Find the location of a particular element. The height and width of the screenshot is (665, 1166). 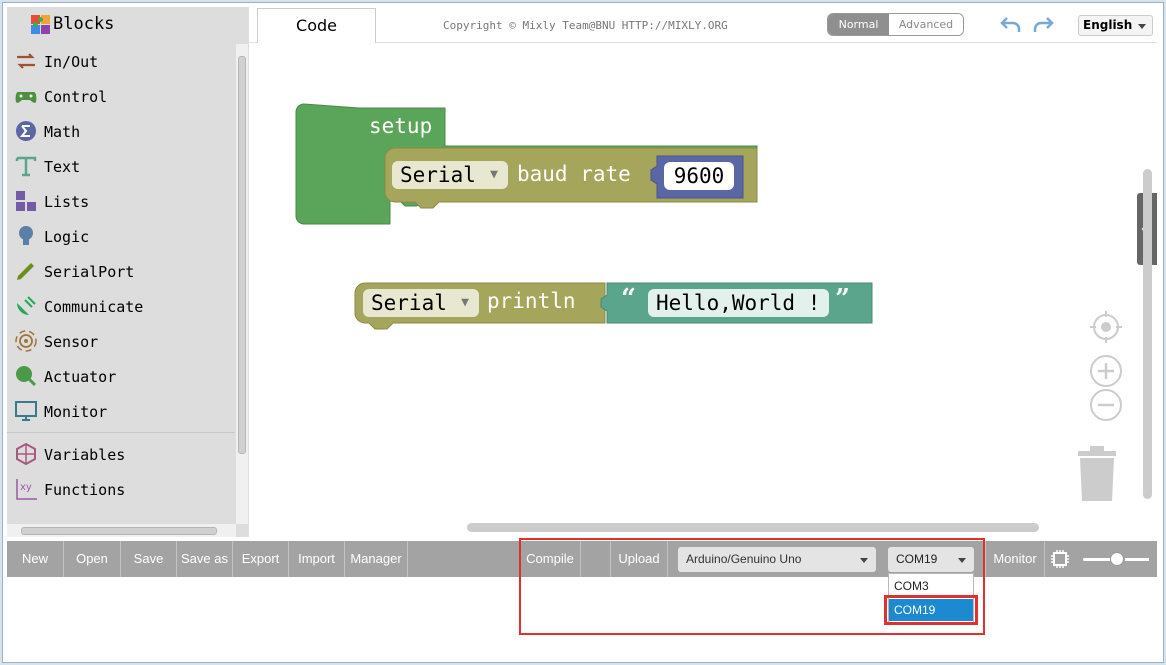

baud-value-field: 9600 is located at coordinates (699, 176).